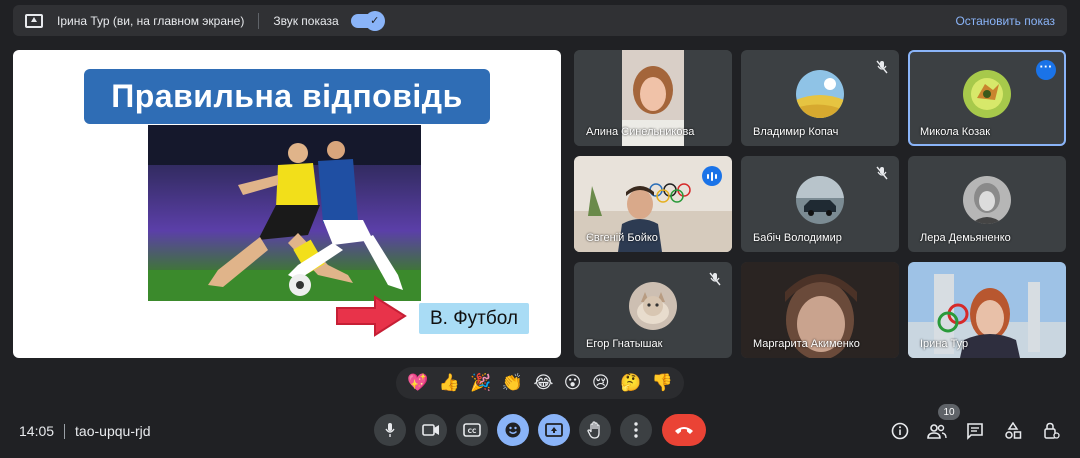  What do you see at coordinates (944, 344) in the screenshot?
I see `participant-name: Ірина Тур` at bounding box center [944, 344].